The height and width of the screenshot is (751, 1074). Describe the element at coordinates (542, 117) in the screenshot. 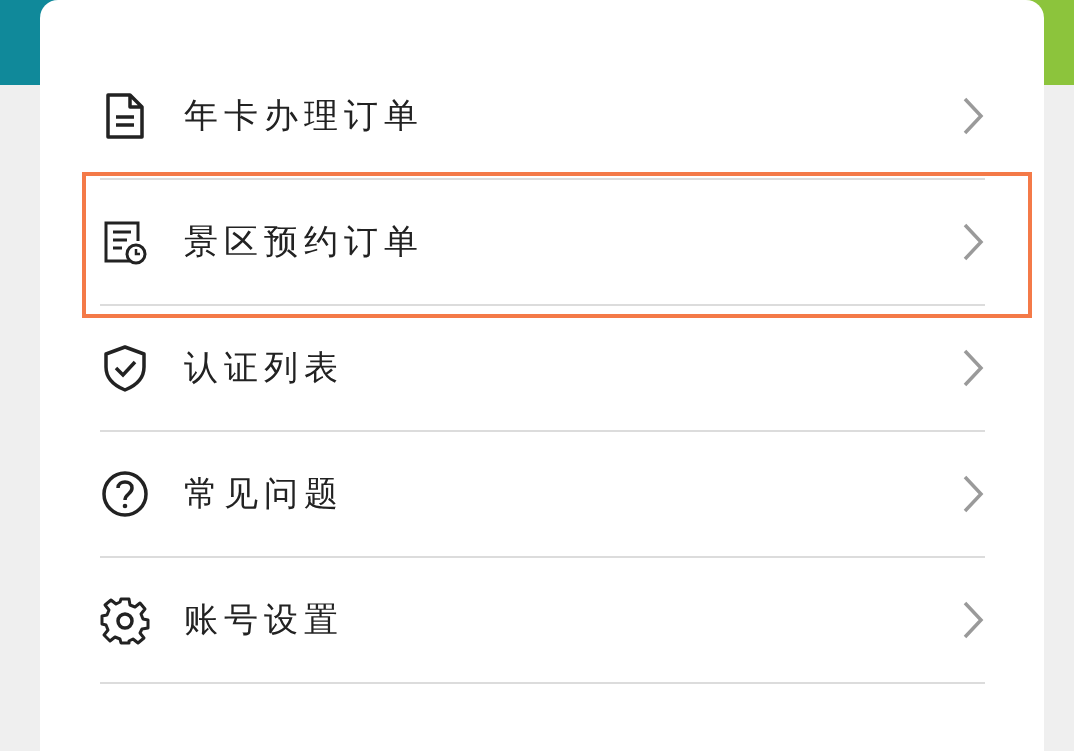

I see `menu-item: 年卡办理订单` at that location.